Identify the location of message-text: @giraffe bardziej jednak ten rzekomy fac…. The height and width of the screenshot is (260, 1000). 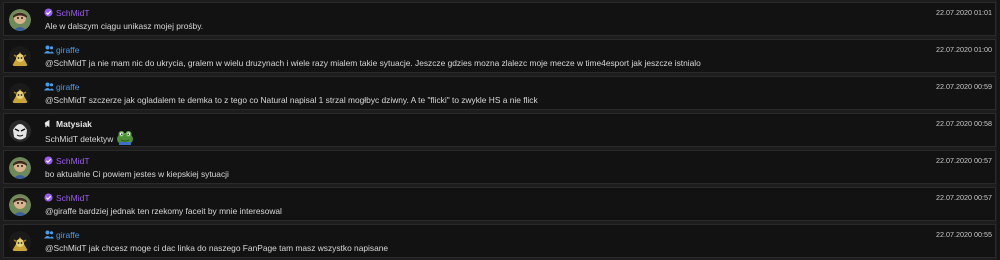
(163, 211).